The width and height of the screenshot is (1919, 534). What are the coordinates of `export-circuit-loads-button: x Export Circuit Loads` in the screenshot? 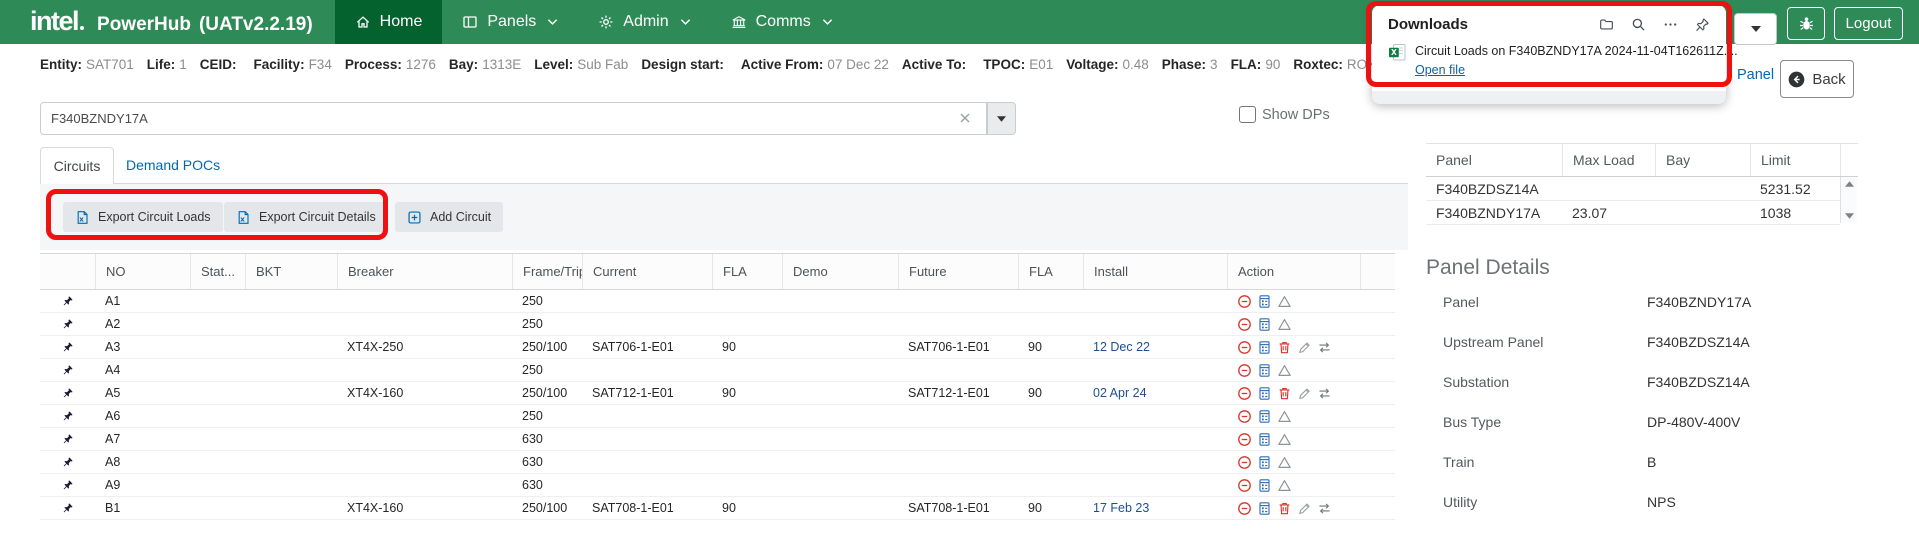 It's located at (143, 217).